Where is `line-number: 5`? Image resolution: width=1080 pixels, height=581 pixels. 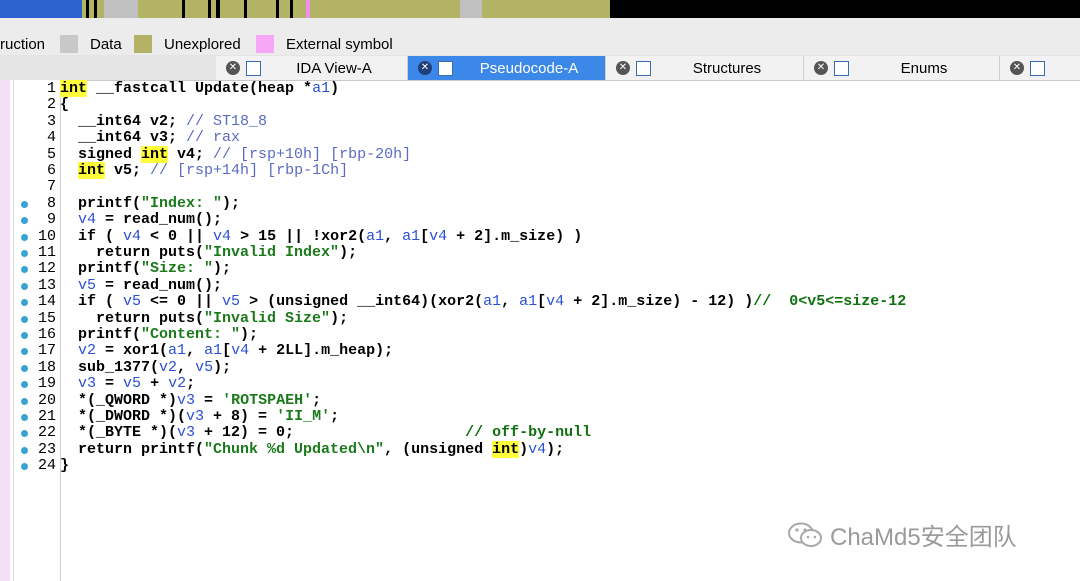
line-number: 5 is located at coordinates (51, 154).